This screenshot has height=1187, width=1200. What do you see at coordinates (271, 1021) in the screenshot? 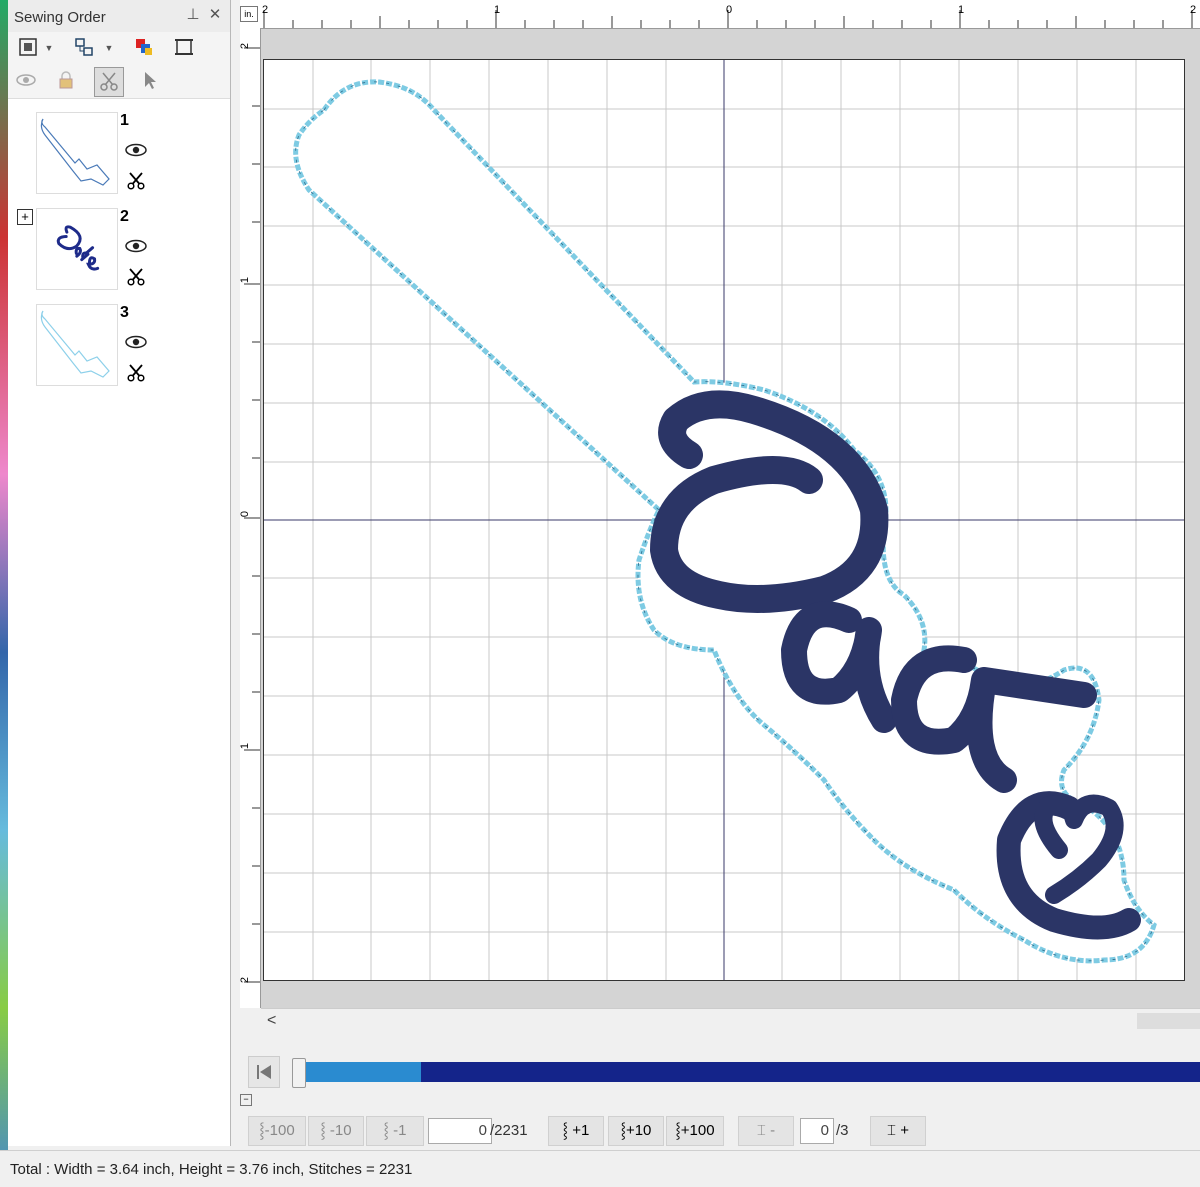
I see `scroll-left-icon: <` at bounding box center [271, 1021].